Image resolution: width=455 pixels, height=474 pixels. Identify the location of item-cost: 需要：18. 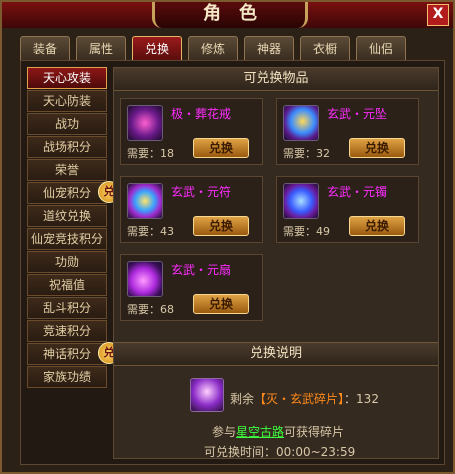
(150, 153).